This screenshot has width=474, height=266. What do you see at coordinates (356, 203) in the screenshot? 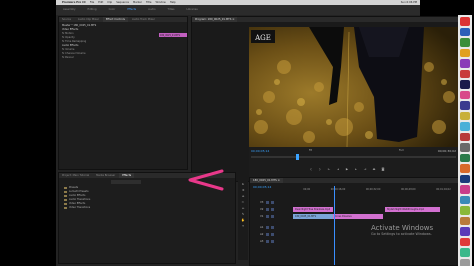
I see `track-v3: V3` at bounding box center [356, 203].